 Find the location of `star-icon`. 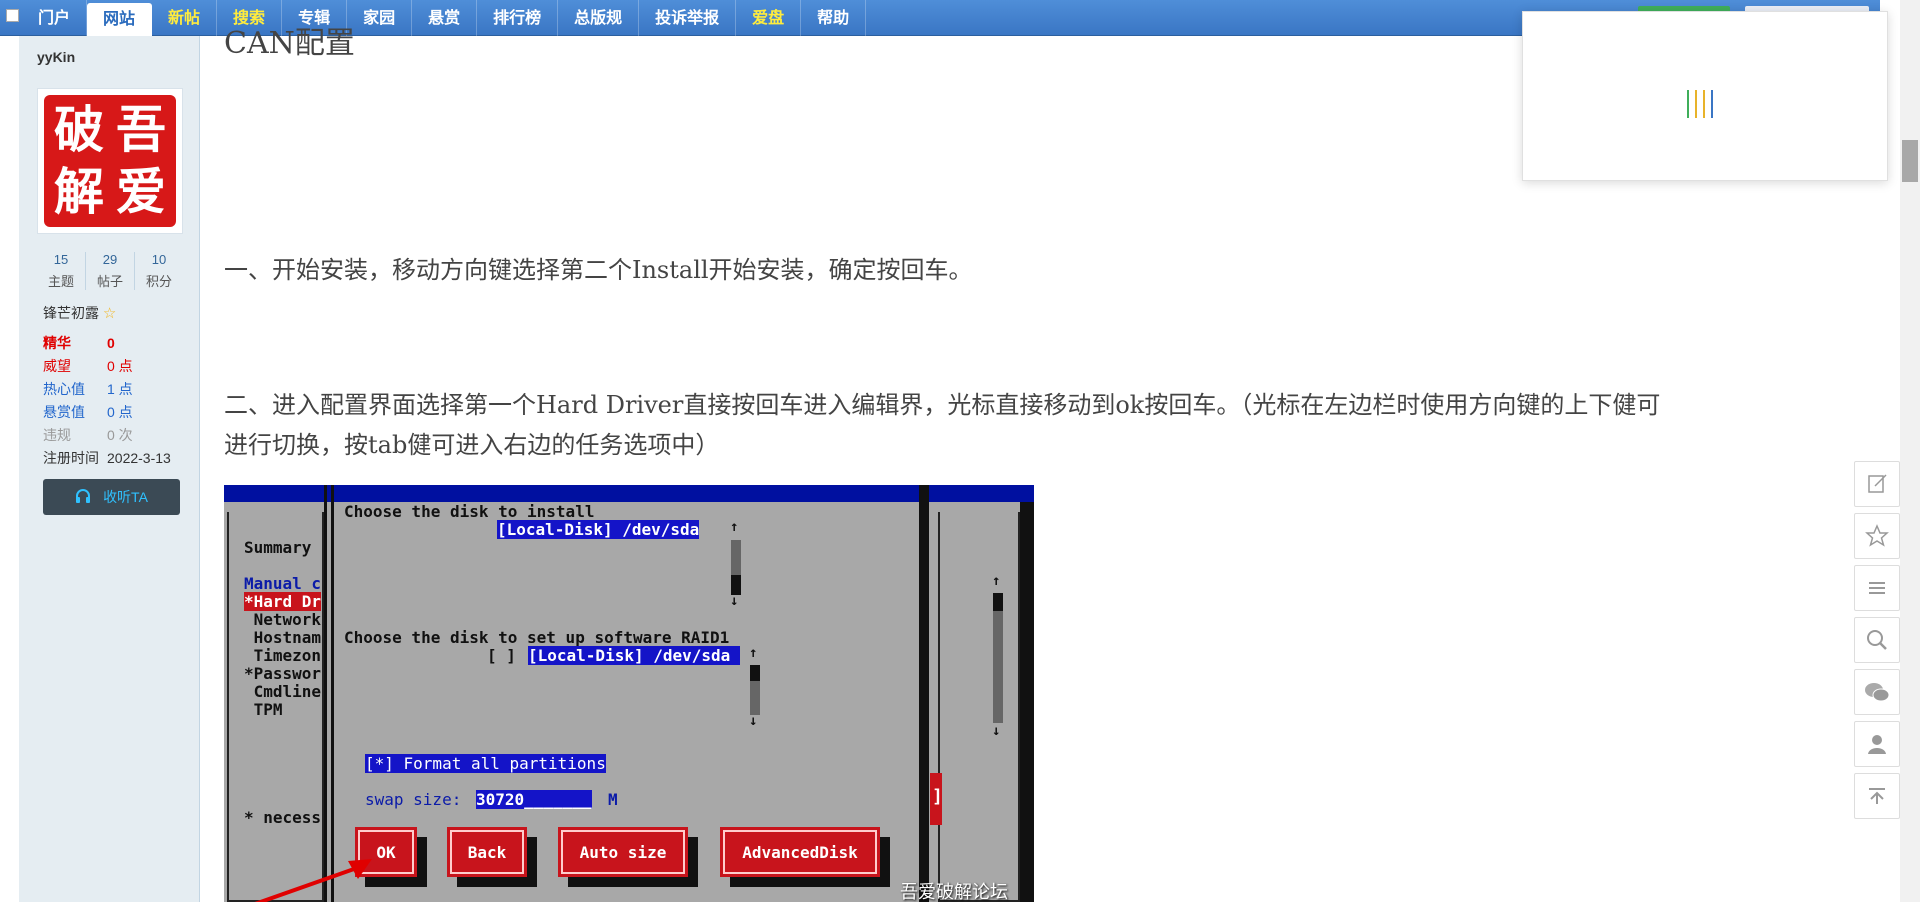

star-icon is located at coordinates (1877, 536).